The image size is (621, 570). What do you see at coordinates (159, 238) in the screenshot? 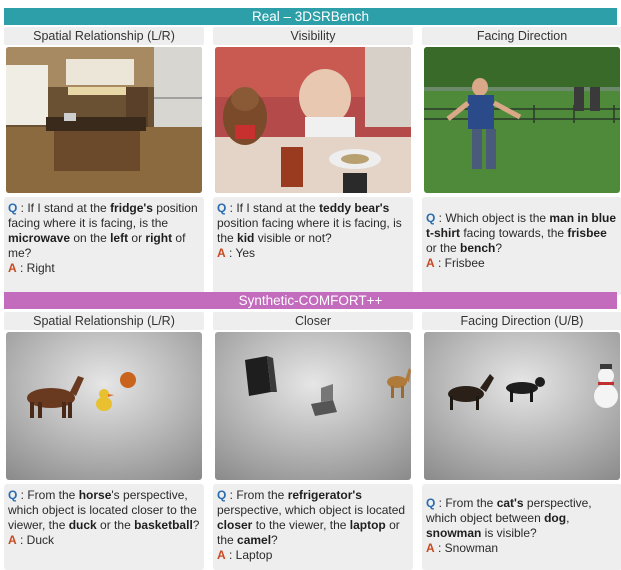
I see `question-keyword: right` at bounding box center [159, 238].